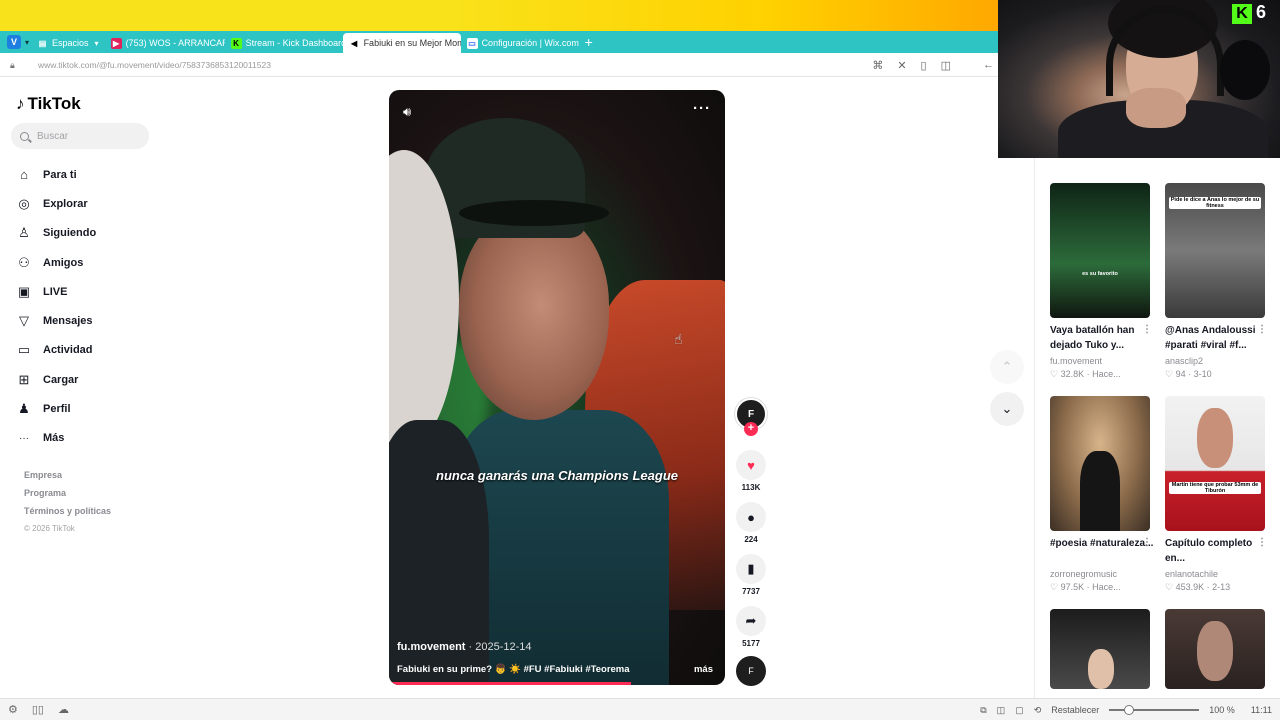 This screenshot has height=720, width=1280. What do you see at coordinates (13, 709) in the screenshot?
I see `settings-icon: ⚙` at bounding box center [13, 709].